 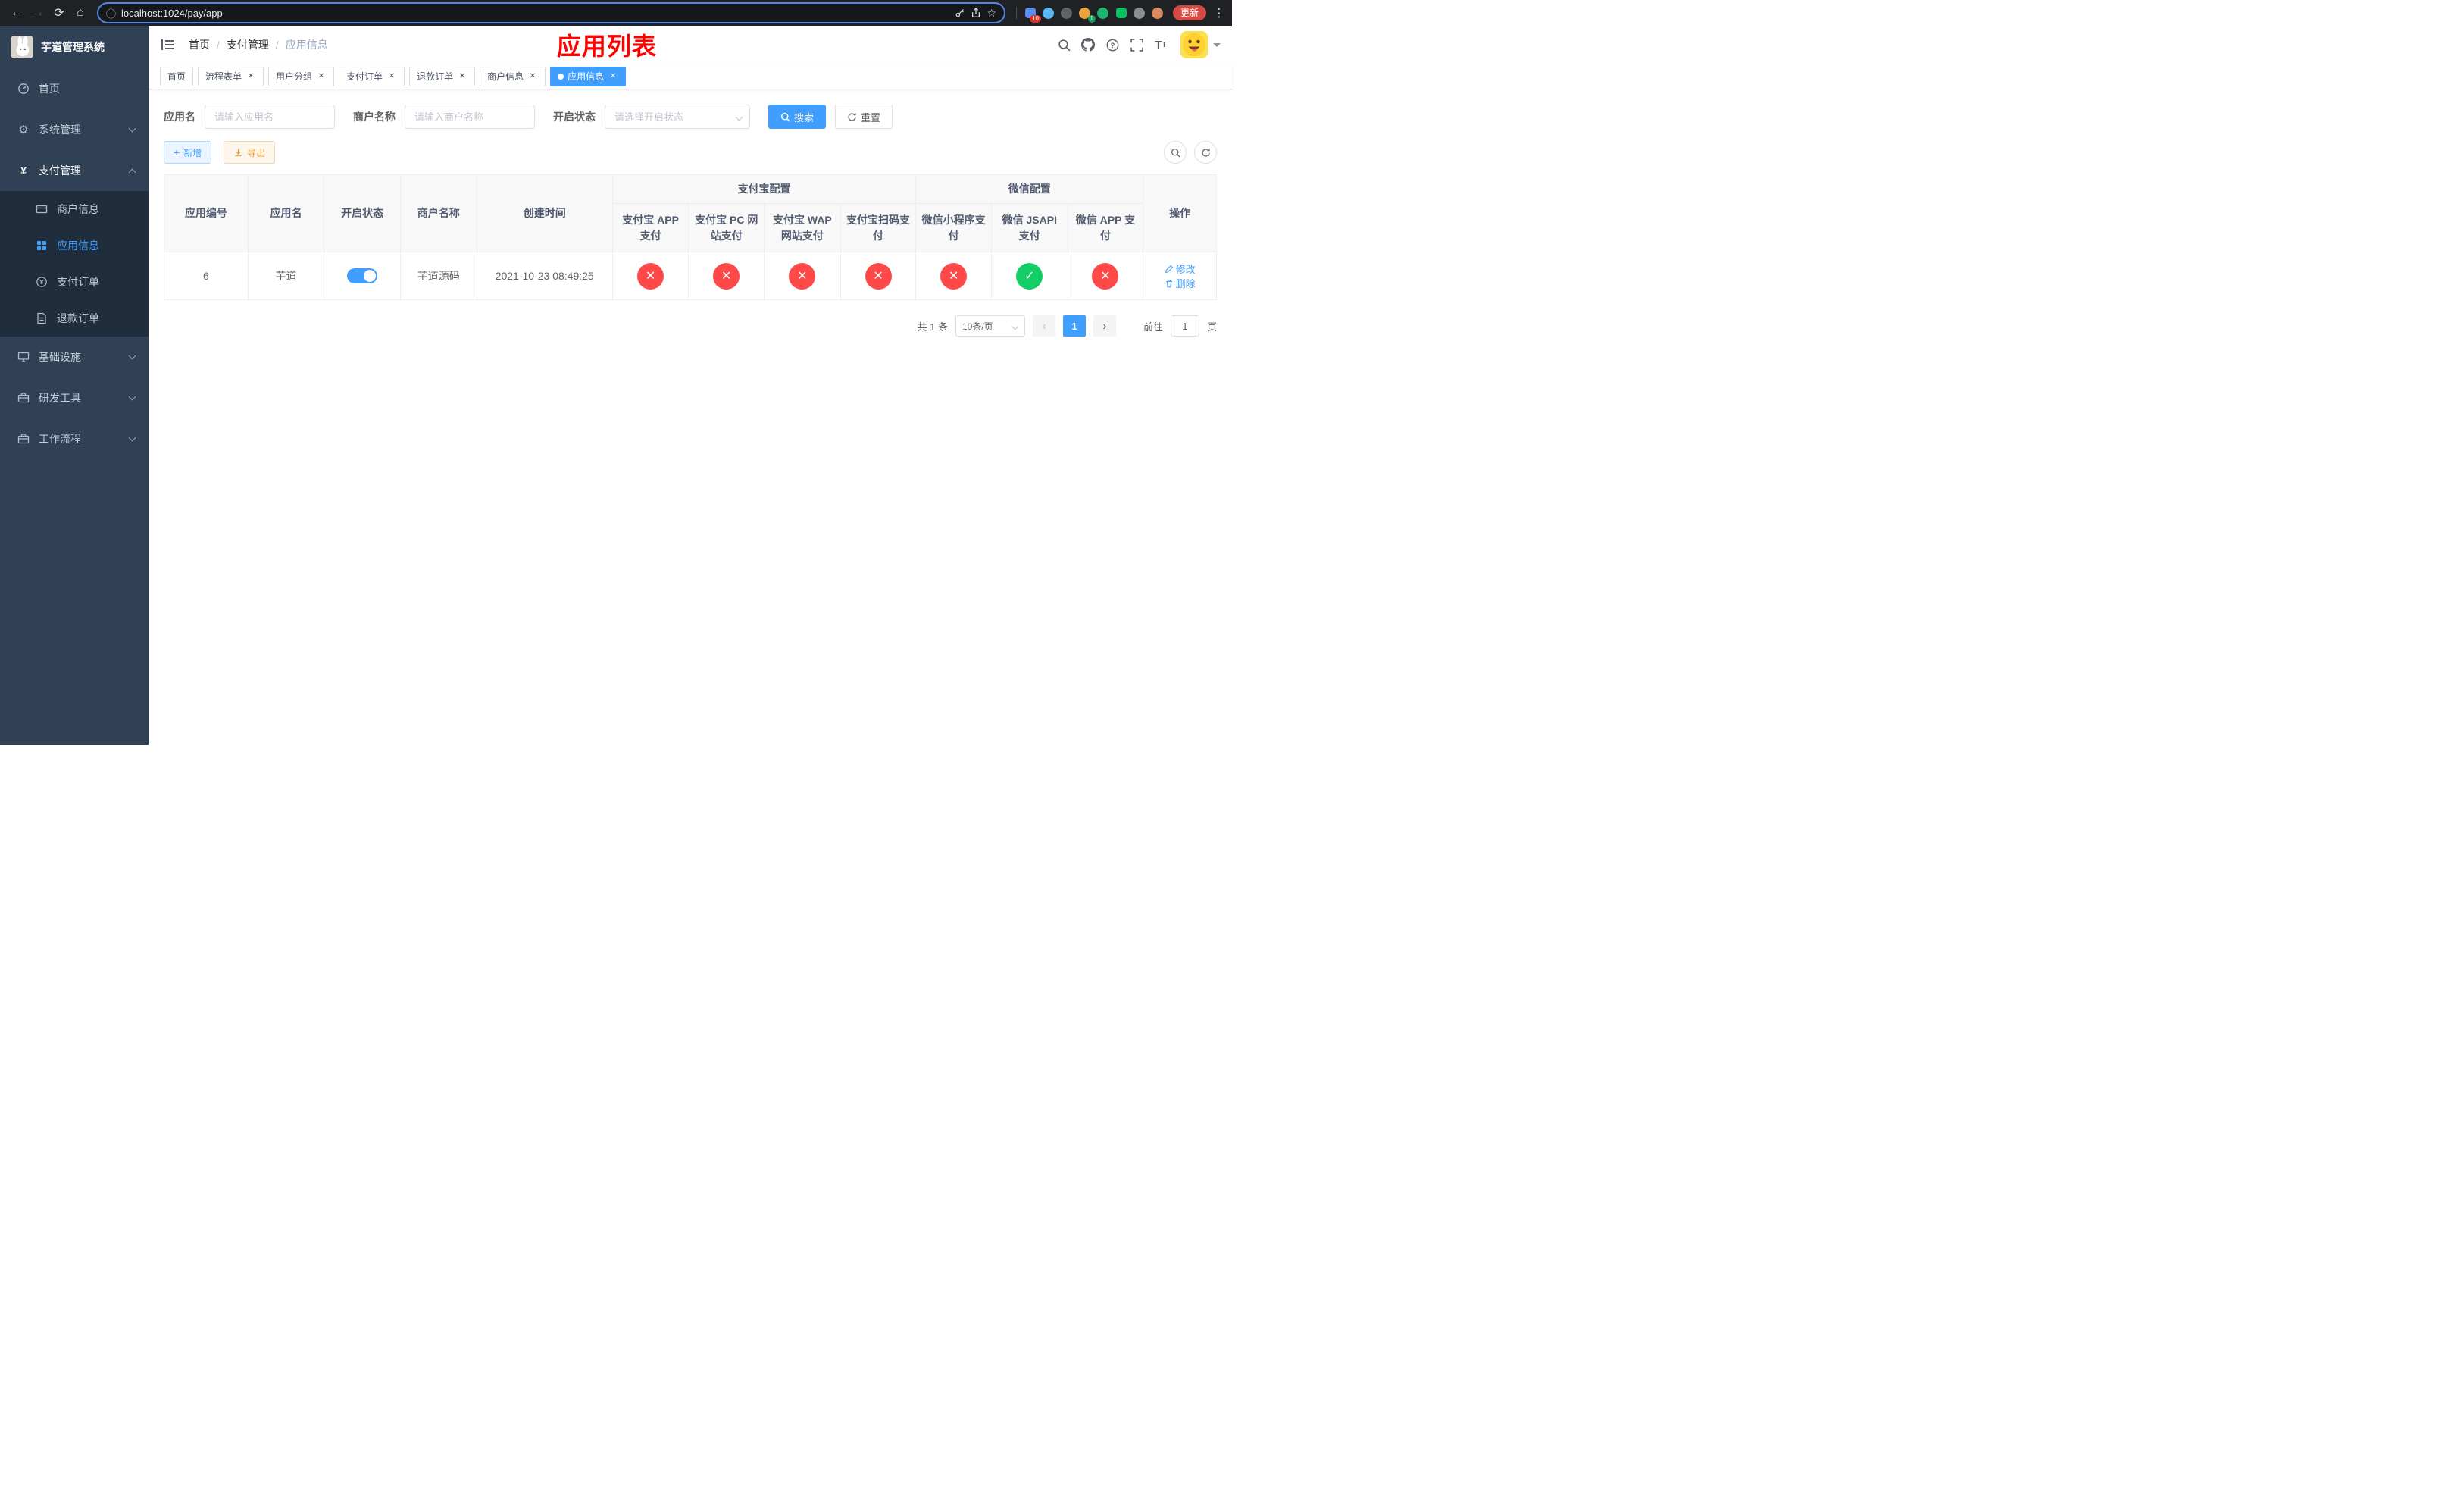 I want to click on fullscreen-icon, so click(x=1136, y=45).